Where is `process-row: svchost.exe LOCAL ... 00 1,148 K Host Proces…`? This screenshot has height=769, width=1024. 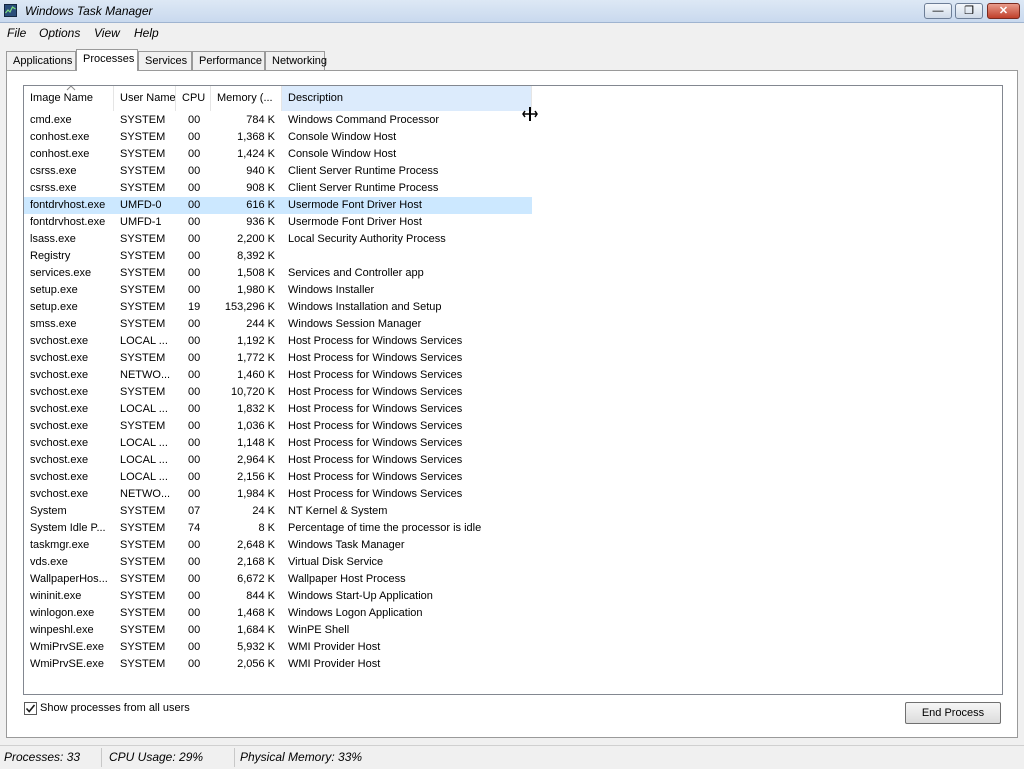 process-row: svchost.exe LOCAL ... 00 1,148 K Host Proces… is located at coordinates (278, 443).